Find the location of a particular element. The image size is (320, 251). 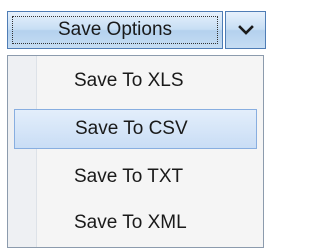

menu-item-label: Save To XML is located at coordinates (130, 222).